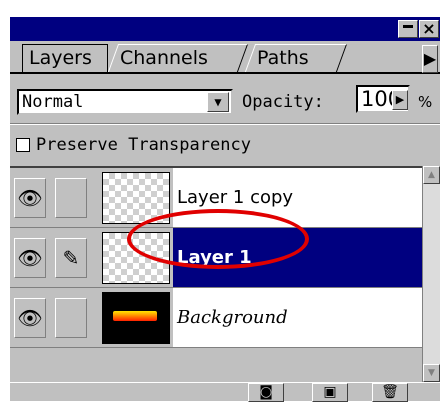 The width and height of the screenshot is (440, 402). I want to click on opacity-slider-button: ▶, so click(400, 100).